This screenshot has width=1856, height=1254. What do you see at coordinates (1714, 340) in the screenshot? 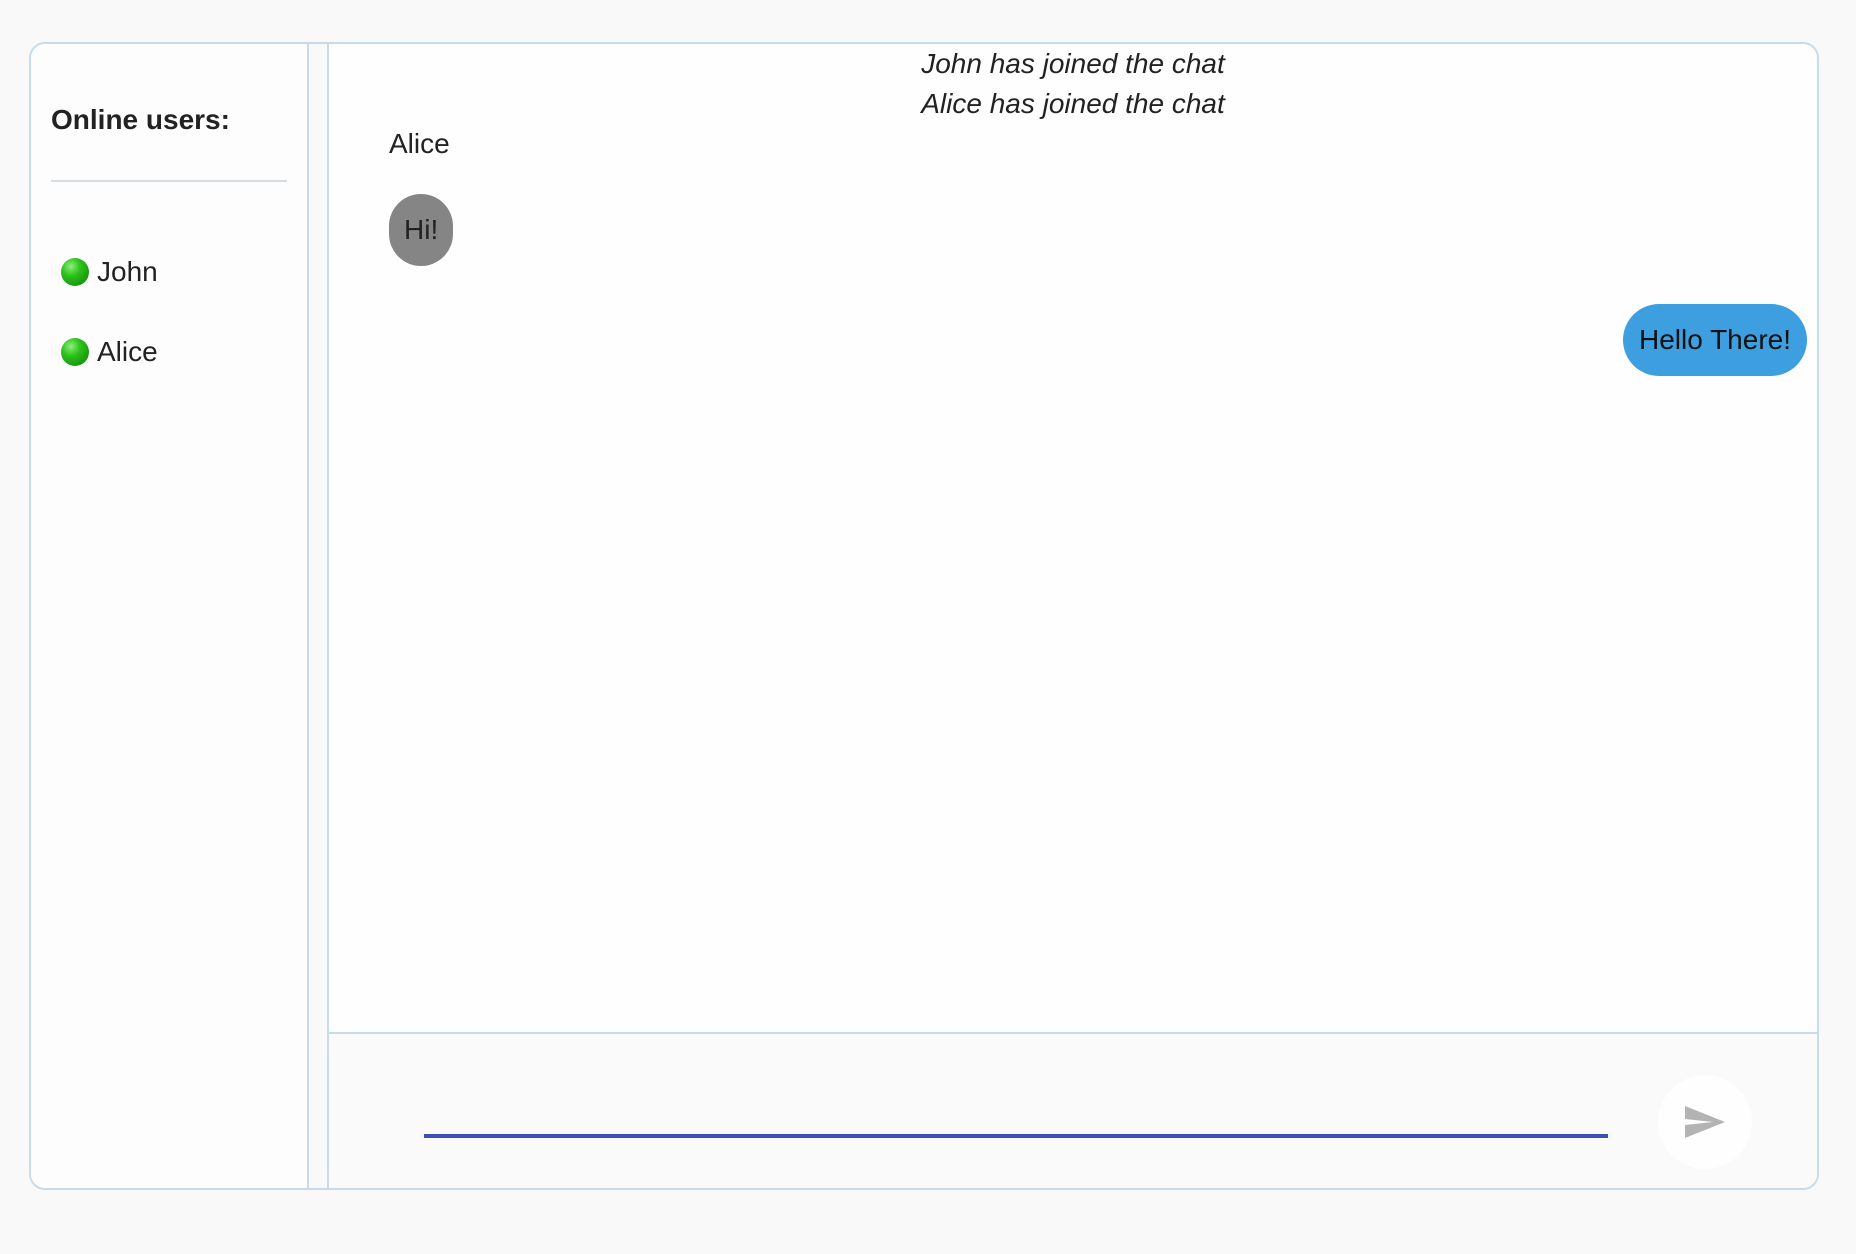
I see `sent-message-bubble: Hello There!` at bounding box center [1714, 340].